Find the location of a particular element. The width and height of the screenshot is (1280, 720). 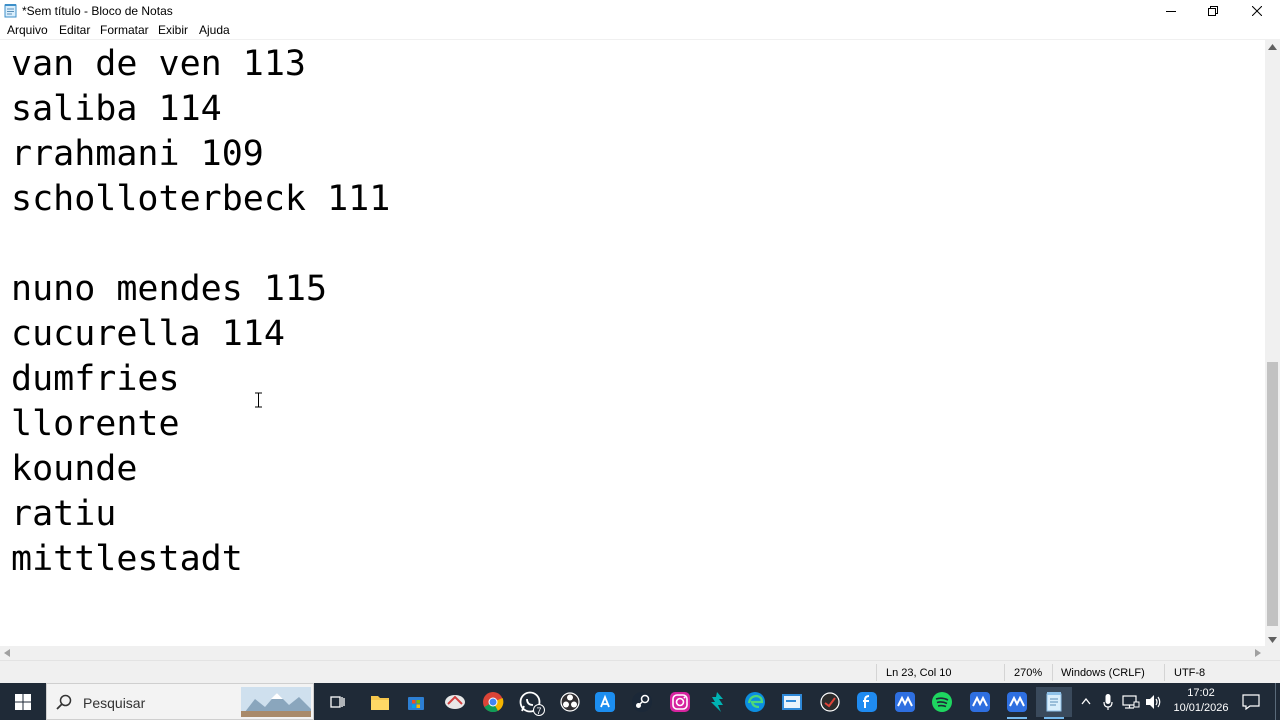

taskbar-app-notepad is located at coordinates (1054, 703).